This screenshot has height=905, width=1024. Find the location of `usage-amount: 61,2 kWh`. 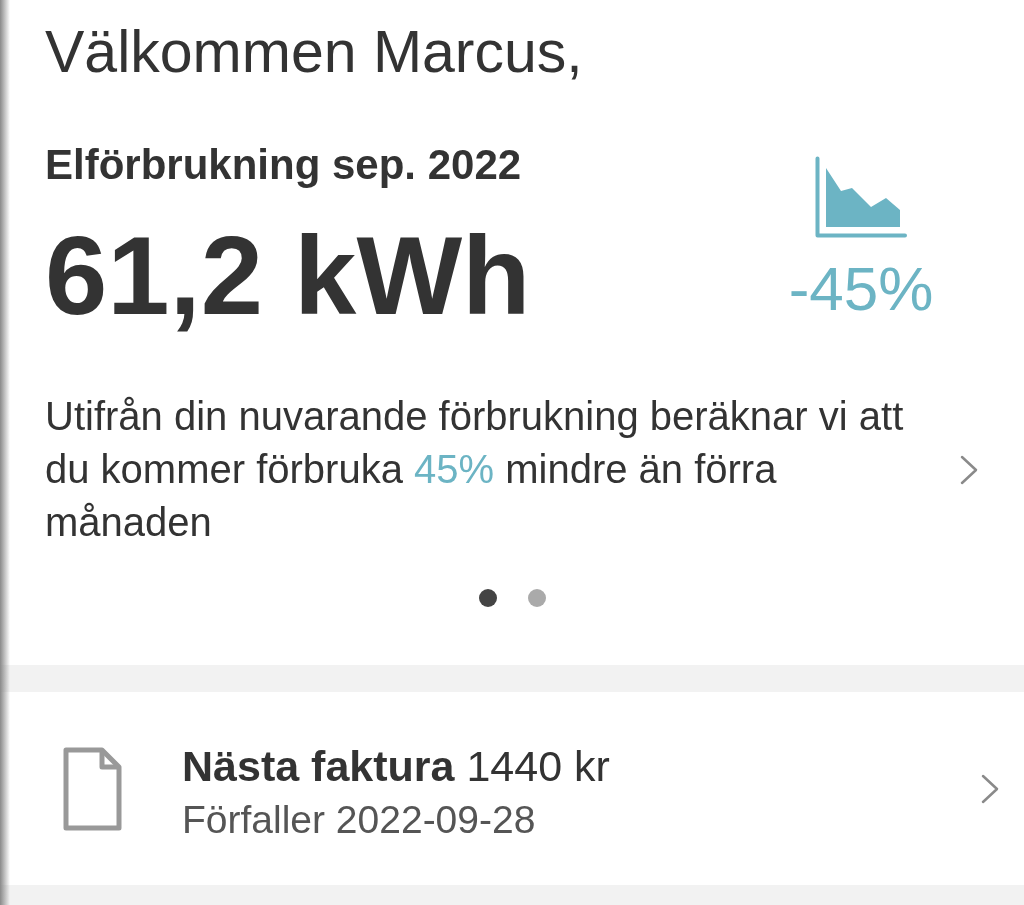

usage-amount: 61,2 kWh is located at coordinates (288, 276).